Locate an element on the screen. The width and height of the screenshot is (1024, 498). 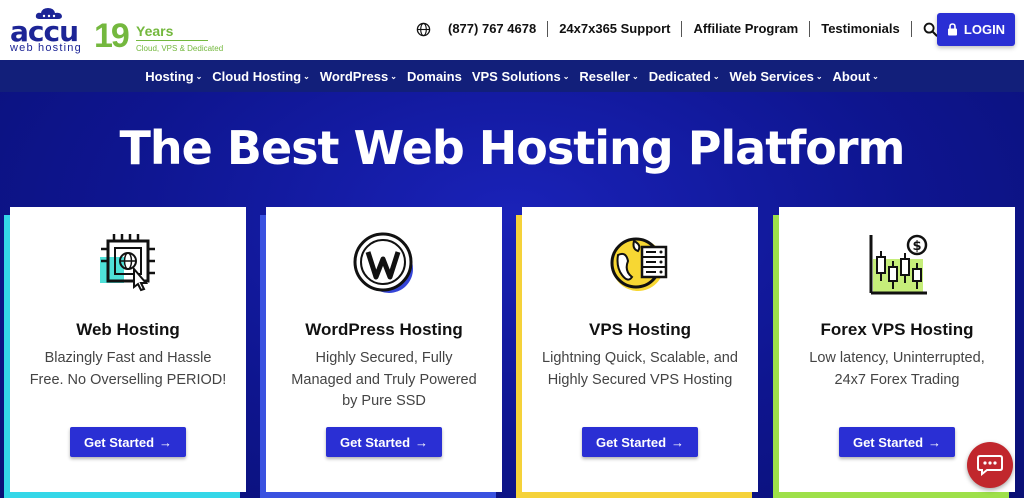
card-title: VPS Hosting is located at coordinates (639, 329).